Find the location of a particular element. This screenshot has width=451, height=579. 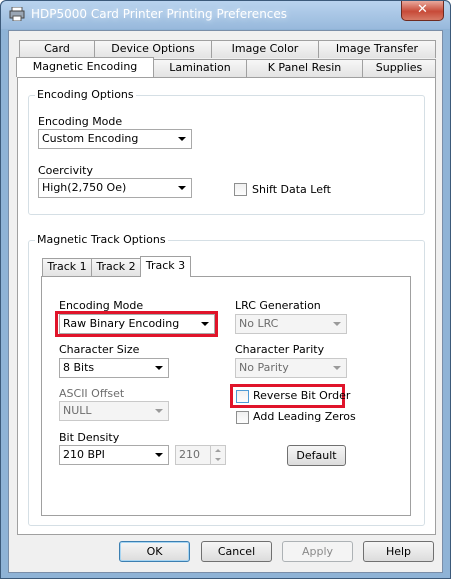

track-options-title: Magnetic Track Options is located at coordinates (101, 239).